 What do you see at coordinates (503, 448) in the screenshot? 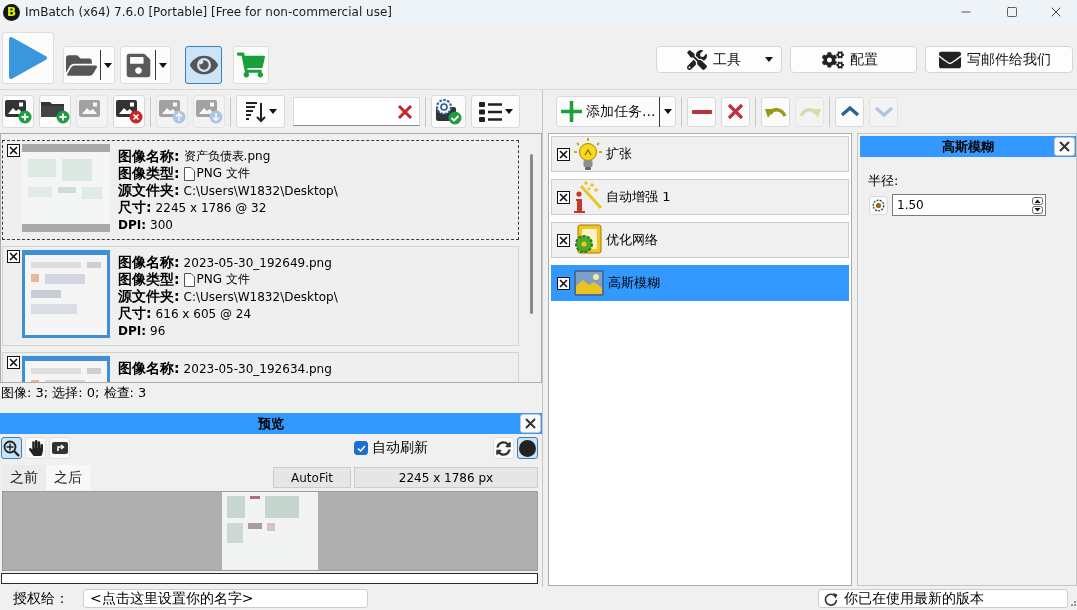
I see `refresh-button` at bounding box center [503, 448].